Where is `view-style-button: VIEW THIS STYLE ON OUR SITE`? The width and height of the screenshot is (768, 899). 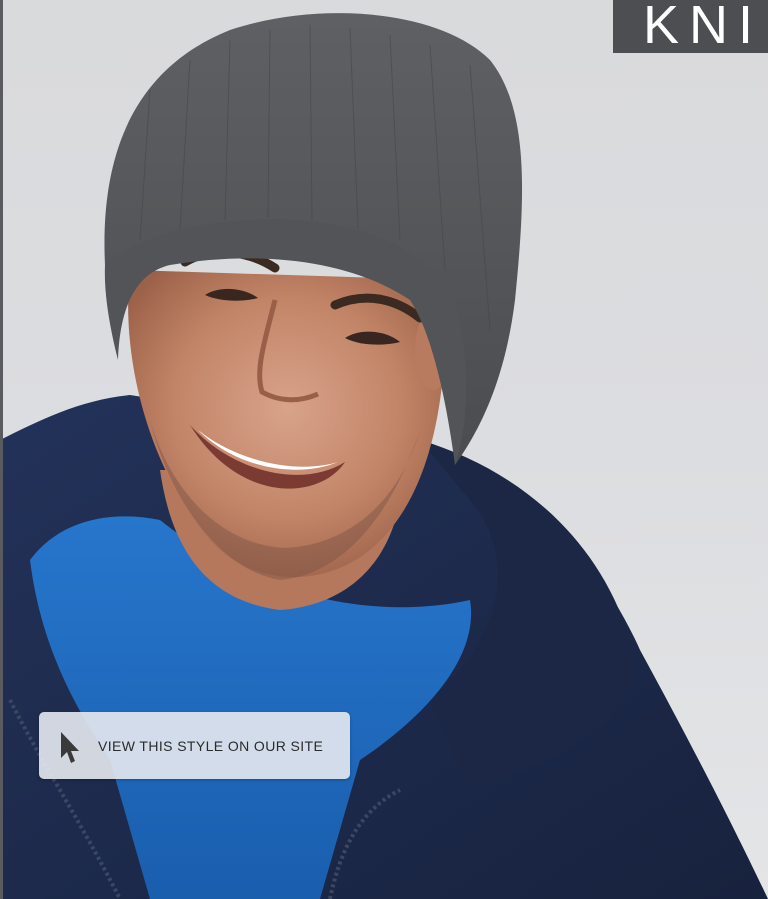
view-style-button: VIEW THIS STYLE ON OUR SITE is located at coordinates (194, 745).